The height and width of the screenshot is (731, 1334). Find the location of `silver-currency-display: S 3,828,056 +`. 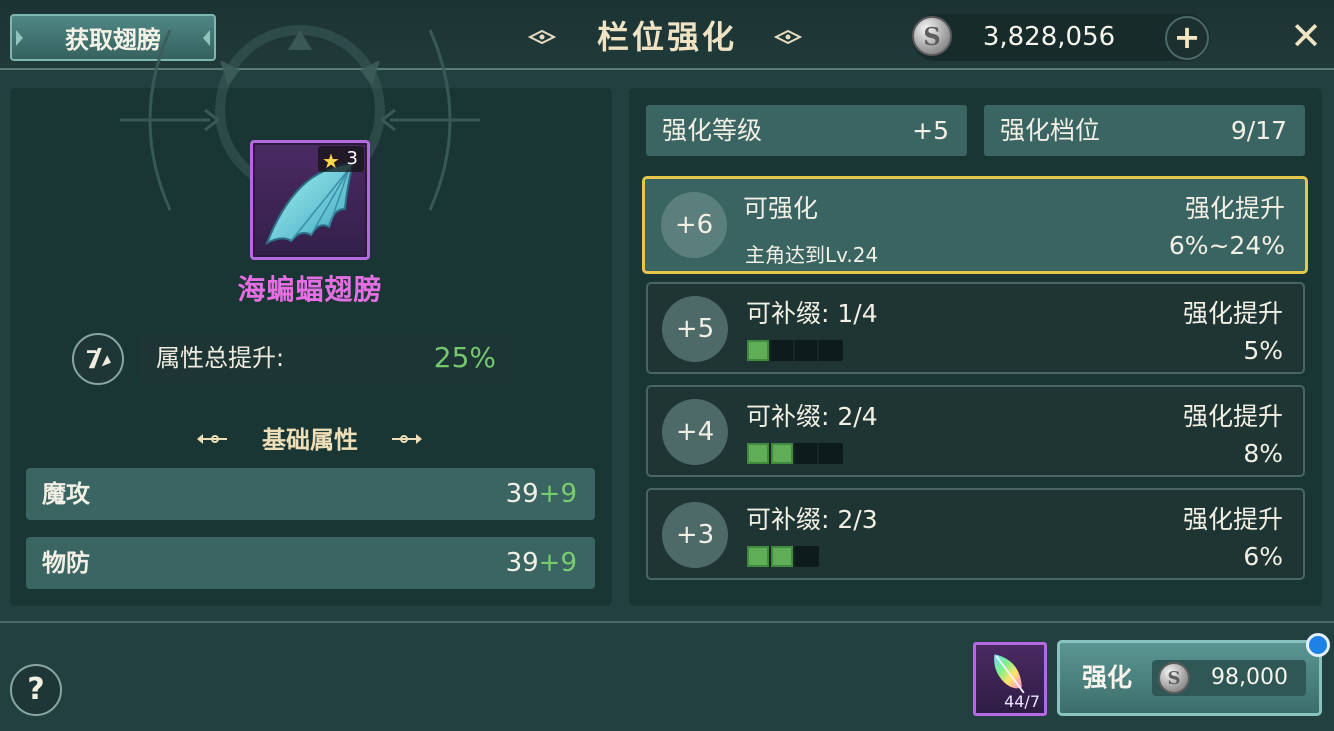

silver-currency-display: S 3,828,056 + is located at coordinates (1061, 37).